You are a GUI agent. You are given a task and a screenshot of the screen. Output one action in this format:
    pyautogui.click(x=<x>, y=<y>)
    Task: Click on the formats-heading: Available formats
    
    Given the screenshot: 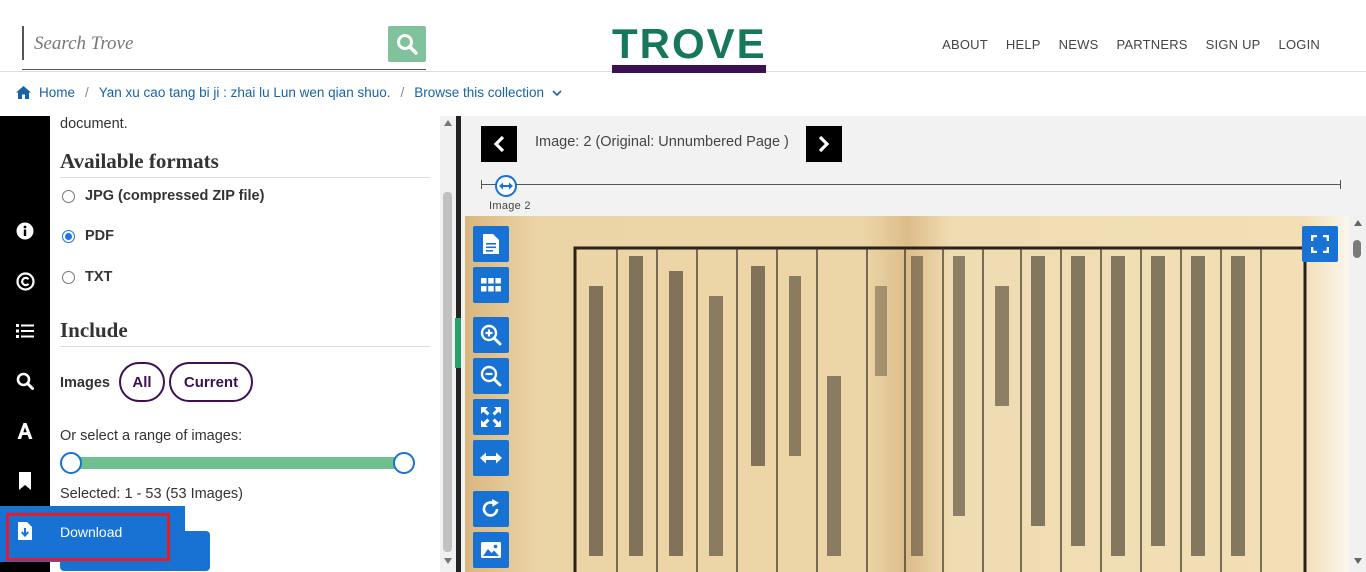 What is the action you would take?
    pyautogui.click(x=139, y=161)
    